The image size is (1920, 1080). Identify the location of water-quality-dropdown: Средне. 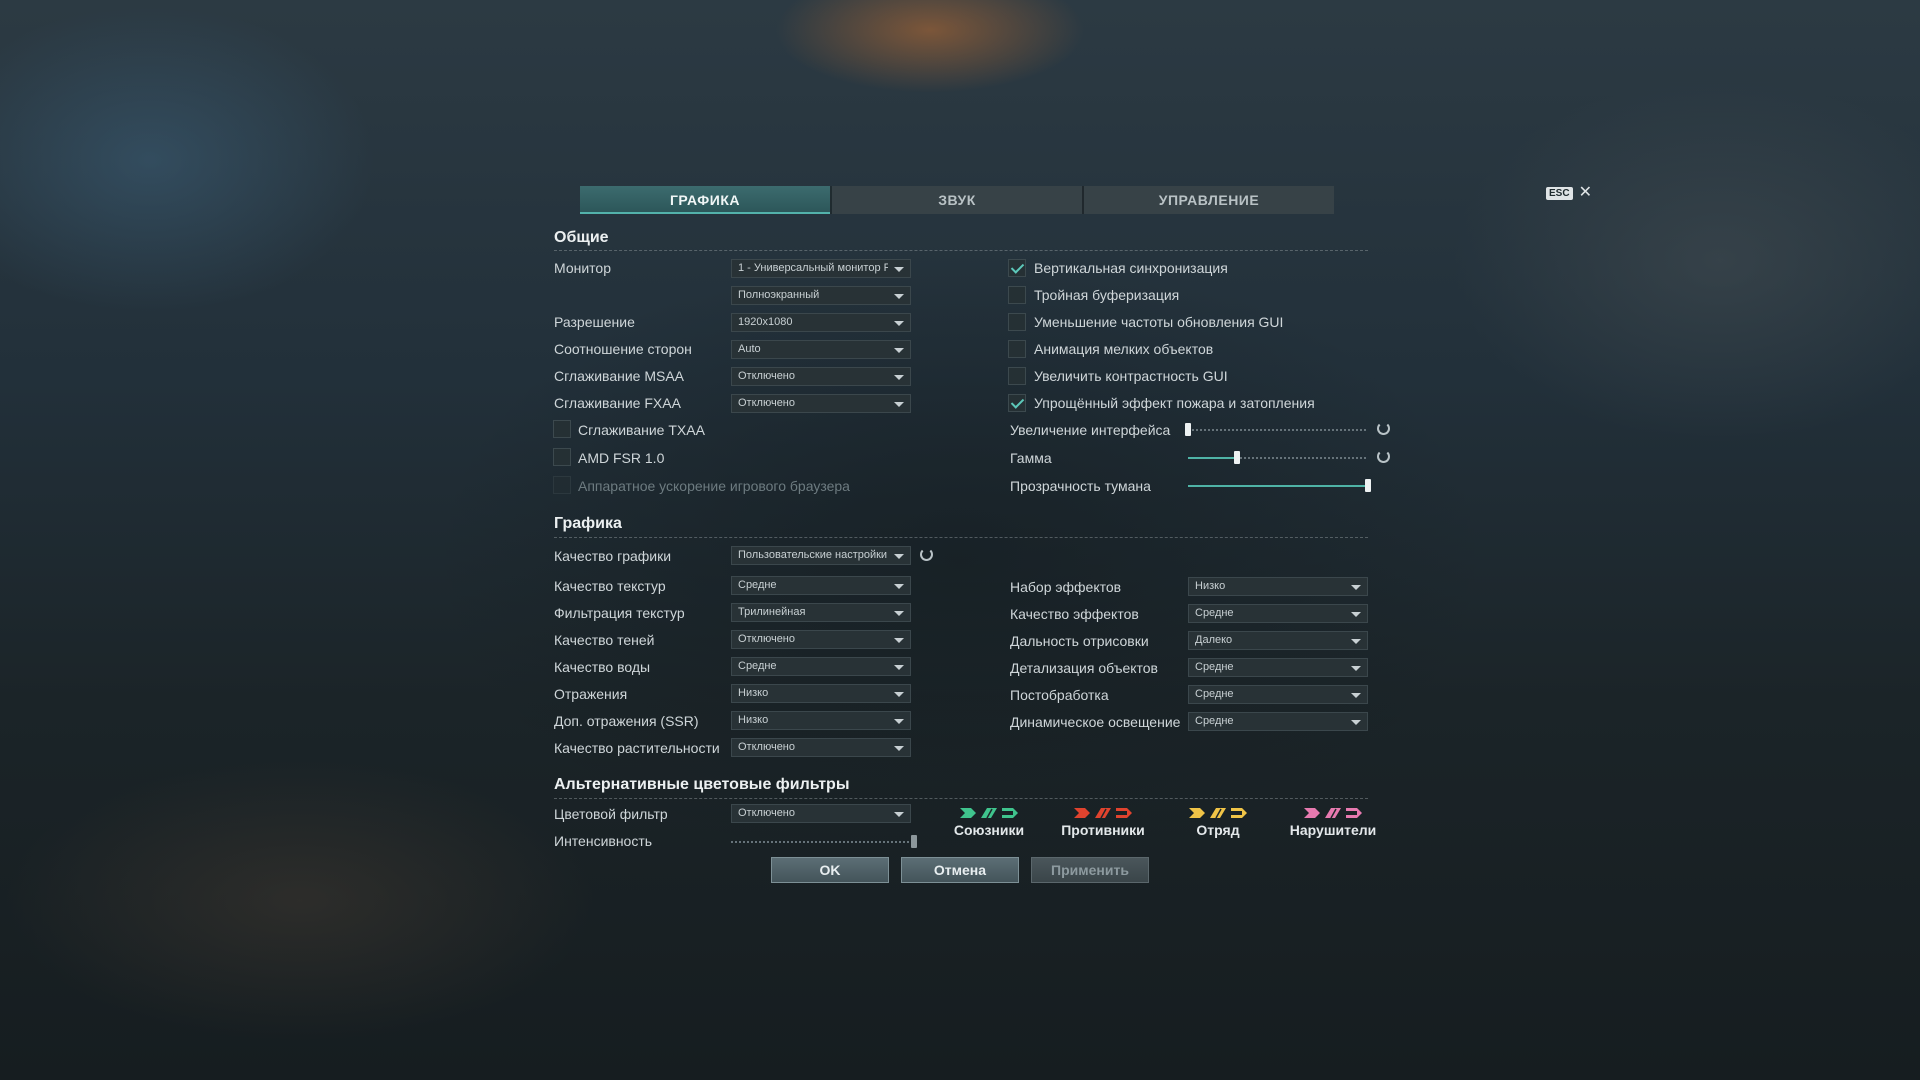
(821, 666).